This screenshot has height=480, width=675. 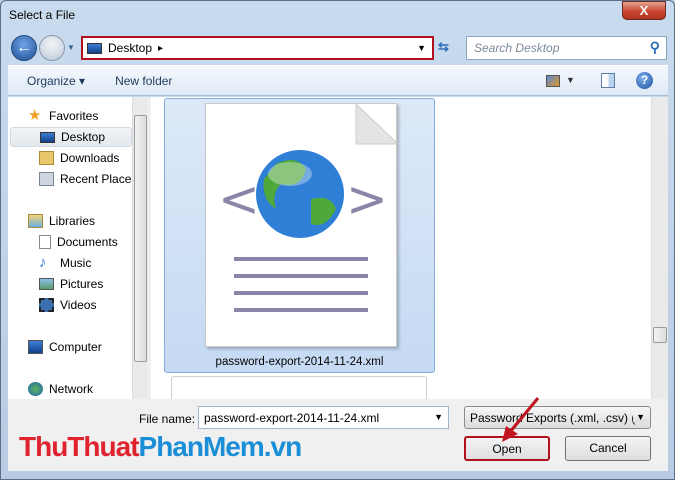 I want to click on forward-button, so click(x=52, y=48).